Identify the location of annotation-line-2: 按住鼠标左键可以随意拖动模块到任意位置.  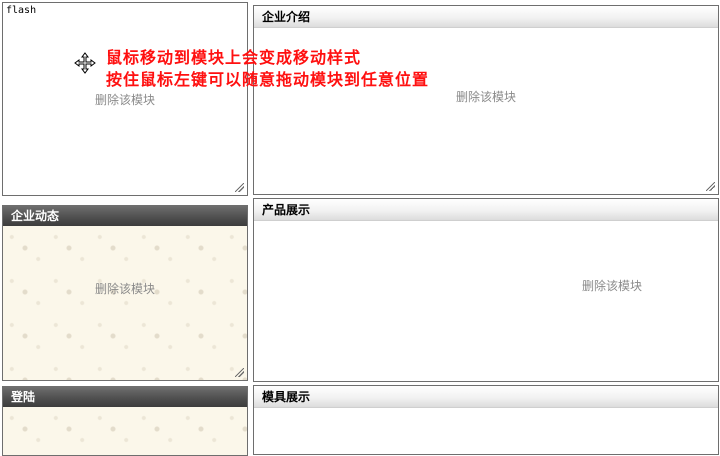
(268, 79).